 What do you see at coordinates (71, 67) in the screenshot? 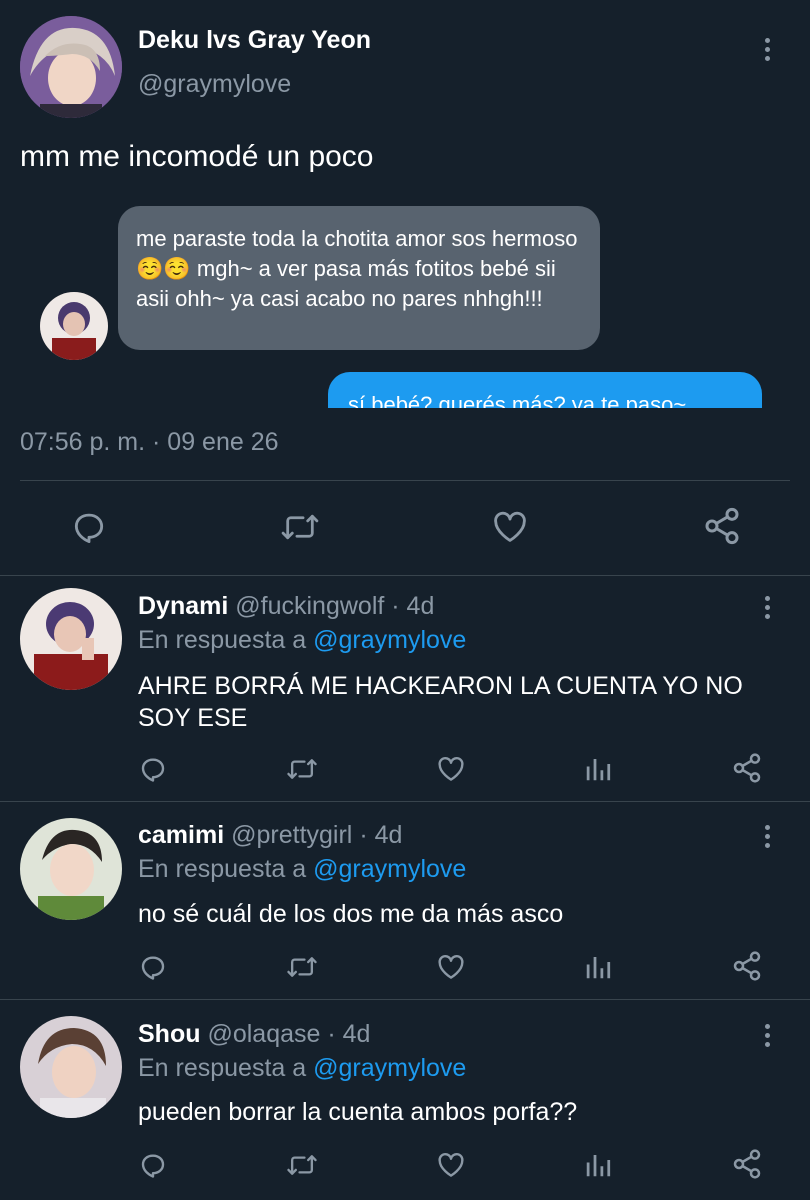
I see `author-avatar` at bounding box center [71, 67].